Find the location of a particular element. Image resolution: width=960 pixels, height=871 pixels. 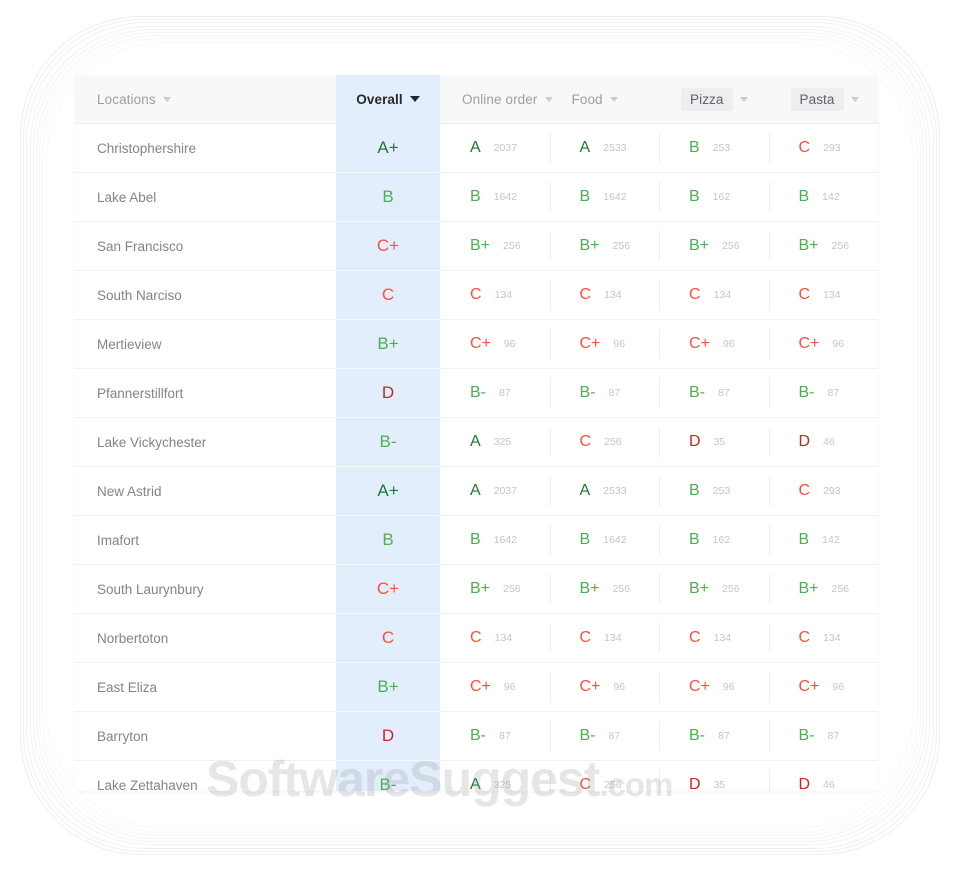

grade-count: 35 is located at coordinates (719, 784).